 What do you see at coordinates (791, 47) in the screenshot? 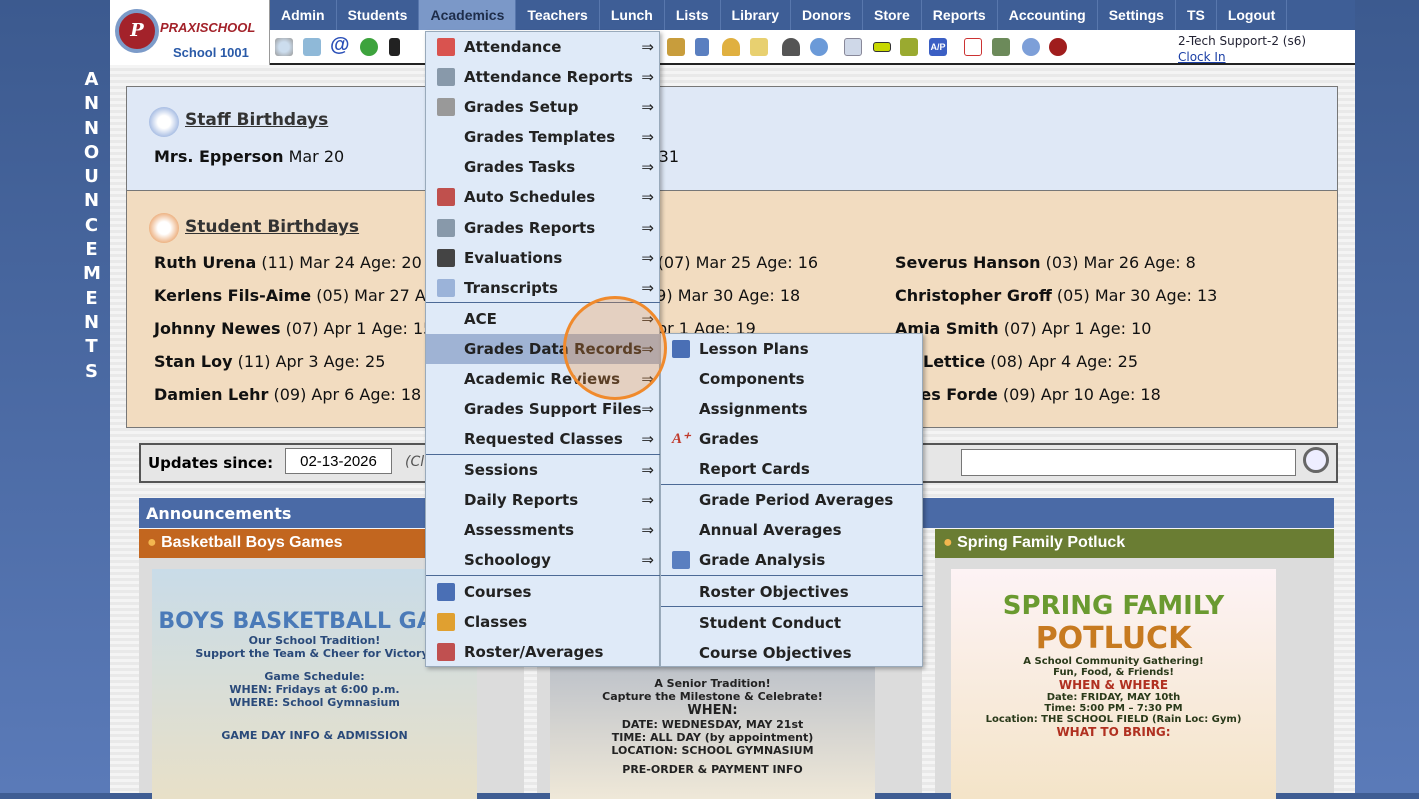
I see `staff-icon` at bounding box center [791, 47].